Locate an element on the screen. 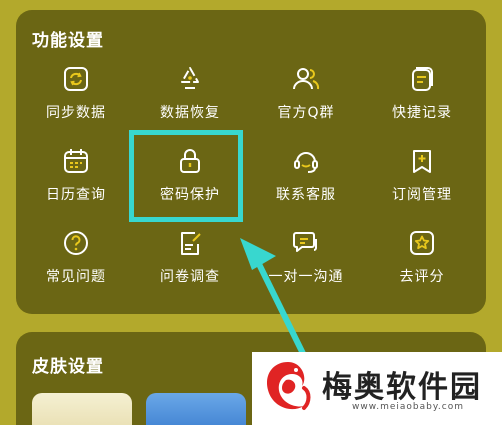  grid-item-contact-support: 联系客服 is located at coordinates (306, 181).